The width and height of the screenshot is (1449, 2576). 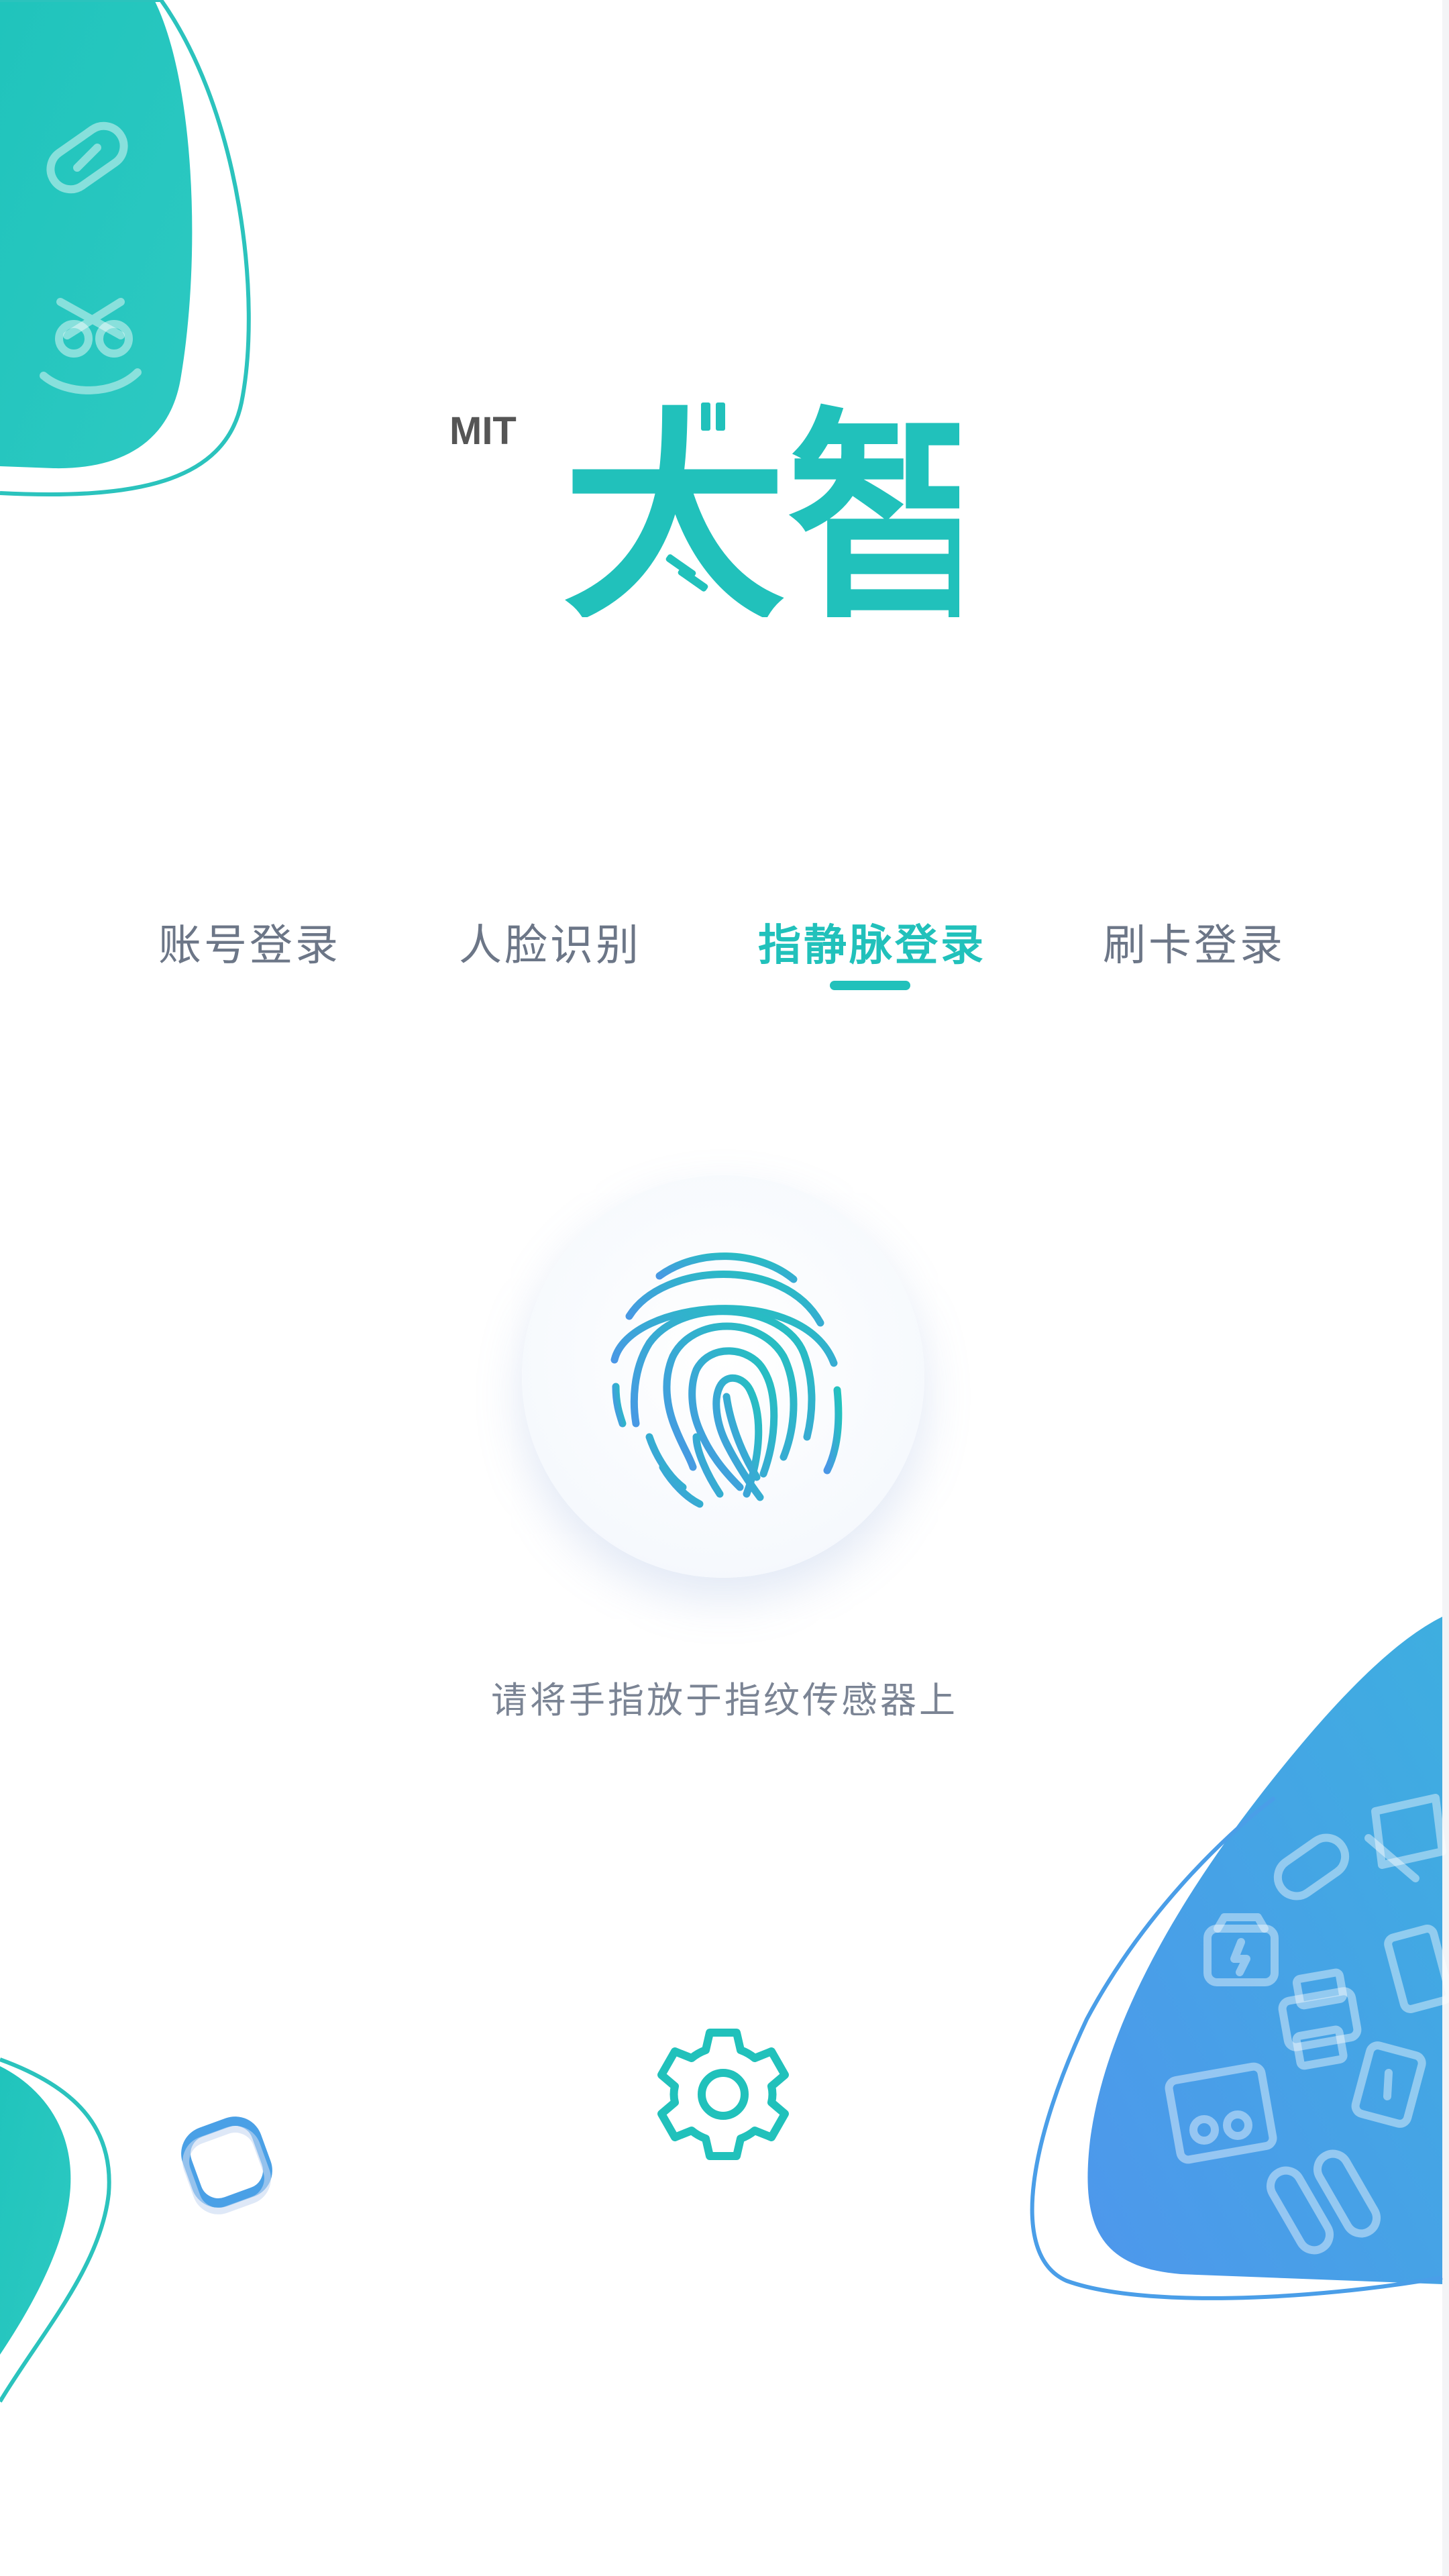 What do you see at coordinates (87, 157) in the screenshot?
I see `pill-icon` at bounding box center [87, 157].